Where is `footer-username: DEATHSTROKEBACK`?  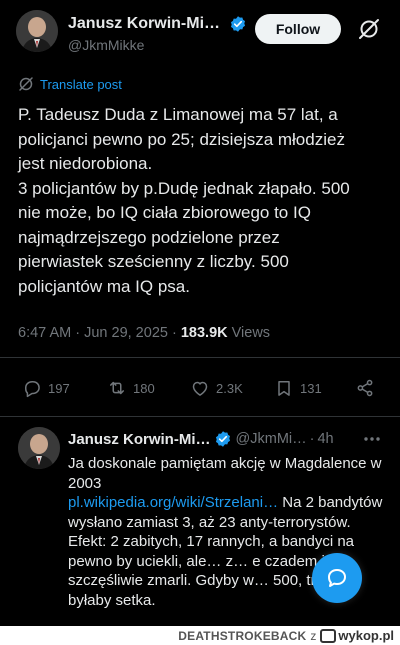
footer-username: DEATHSTROKEBACK is located at coordinates (242, 635).